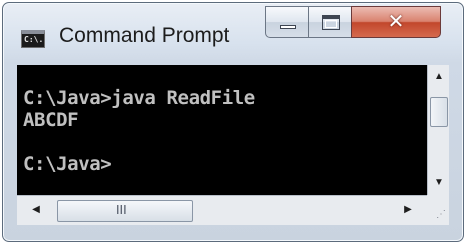 This screenshot has width=466, height=244. What do you see at coordinates (441, 214) in the screenshot?
I see `resize-grip-icon: ⋰` at bounding box center [441, 214].